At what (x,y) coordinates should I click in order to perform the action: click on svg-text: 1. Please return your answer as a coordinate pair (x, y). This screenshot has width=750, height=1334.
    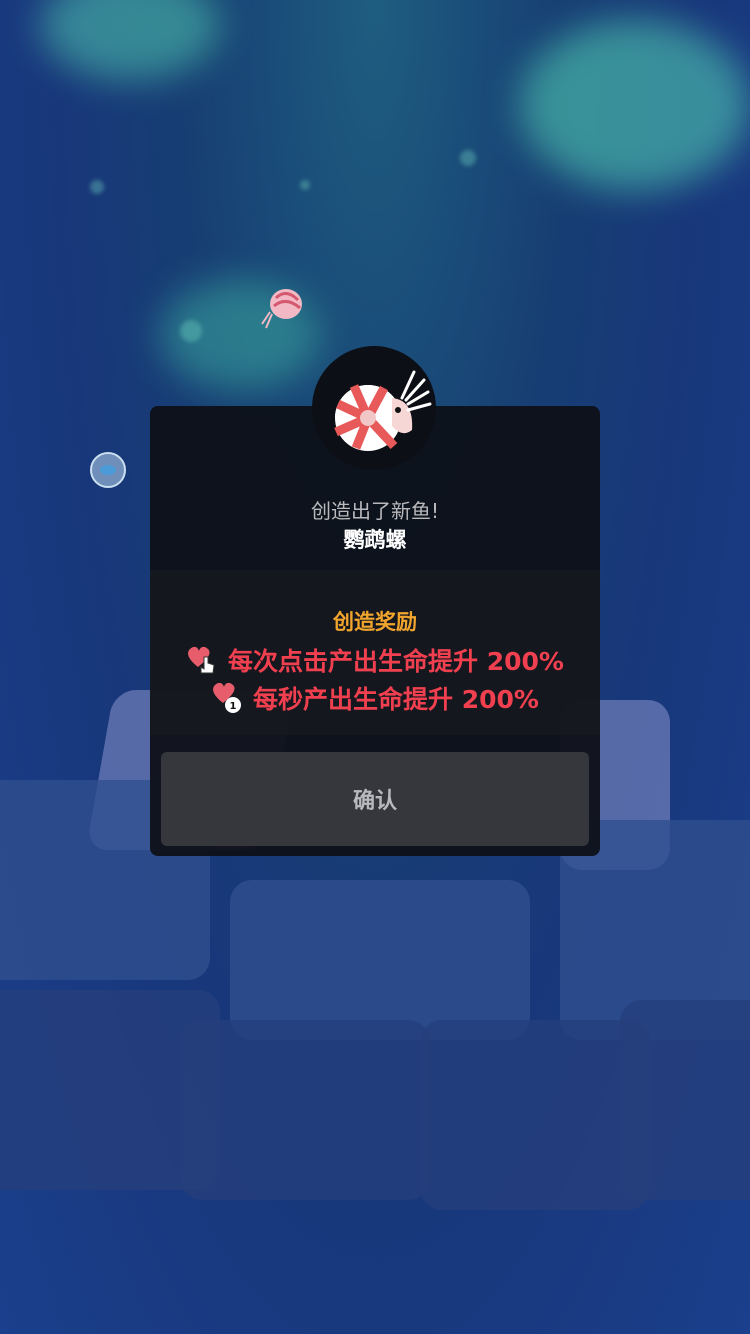
    Looking at the image, I should click on (233, 706).